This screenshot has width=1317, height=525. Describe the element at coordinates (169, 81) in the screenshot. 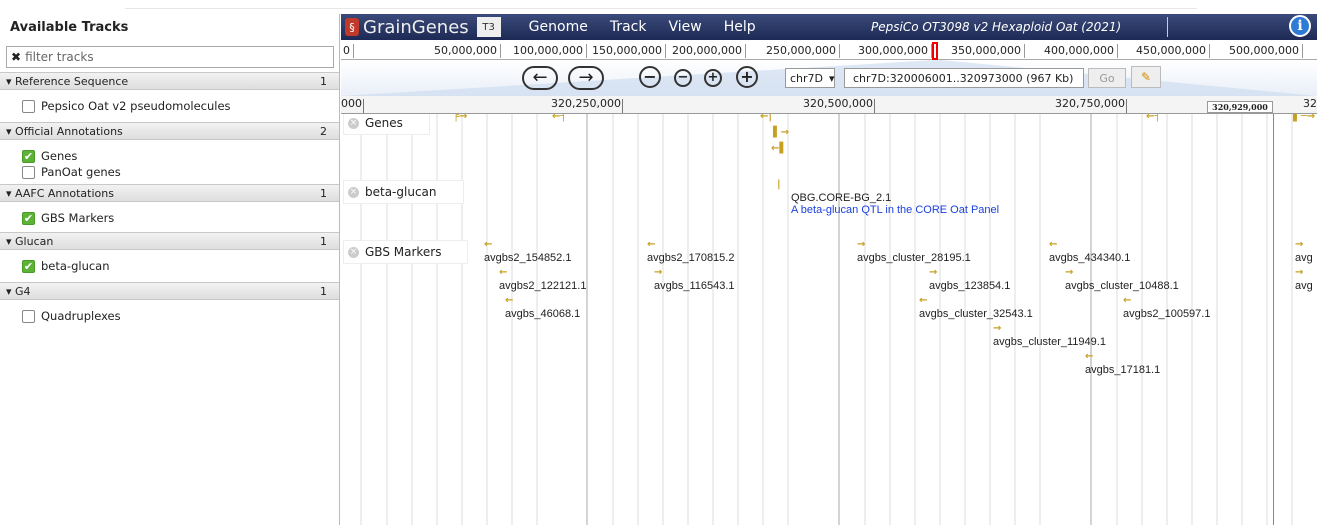

I see `category-reference-sequence: ▾ Reference Sequence 1` at that location.